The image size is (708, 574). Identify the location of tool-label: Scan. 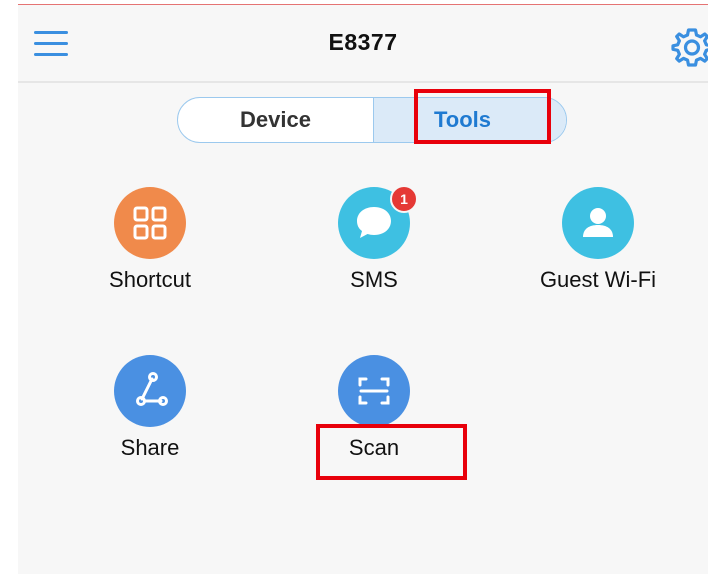
(374, 447).